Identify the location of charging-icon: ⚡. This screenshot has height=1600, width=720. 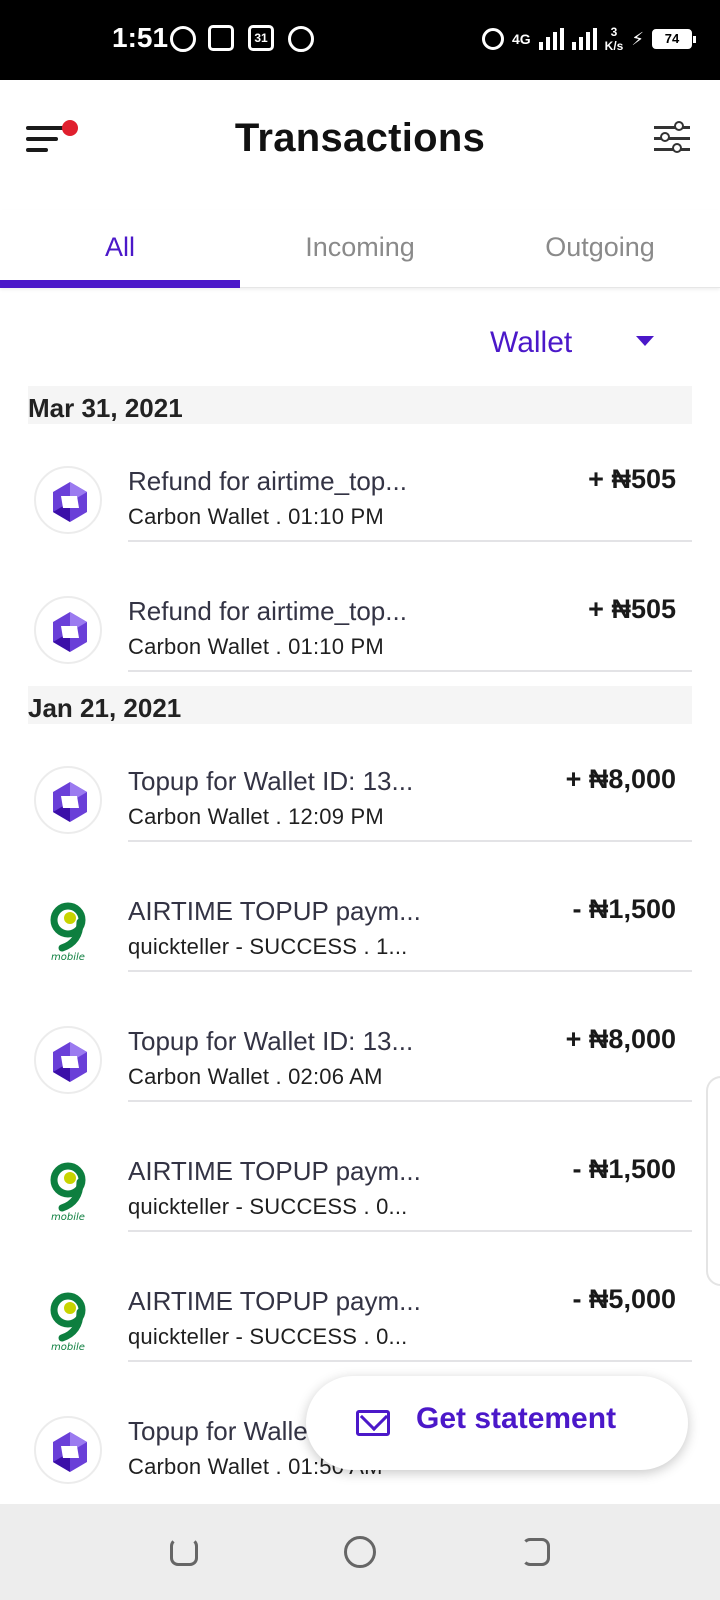
(637, 38).